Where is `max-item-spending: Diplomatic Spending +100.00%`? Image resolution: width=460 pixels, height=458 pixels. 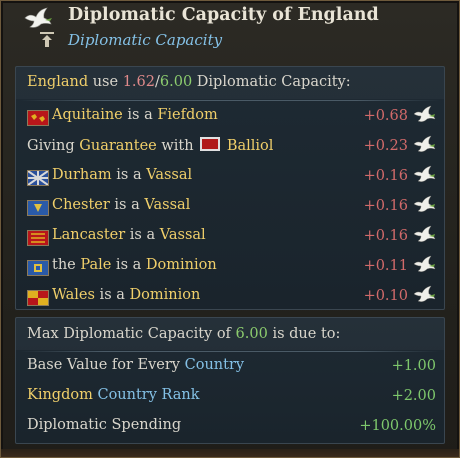
max-item-spending: Diplomatic Spending +100.00% is located at coordinates (230, 426).